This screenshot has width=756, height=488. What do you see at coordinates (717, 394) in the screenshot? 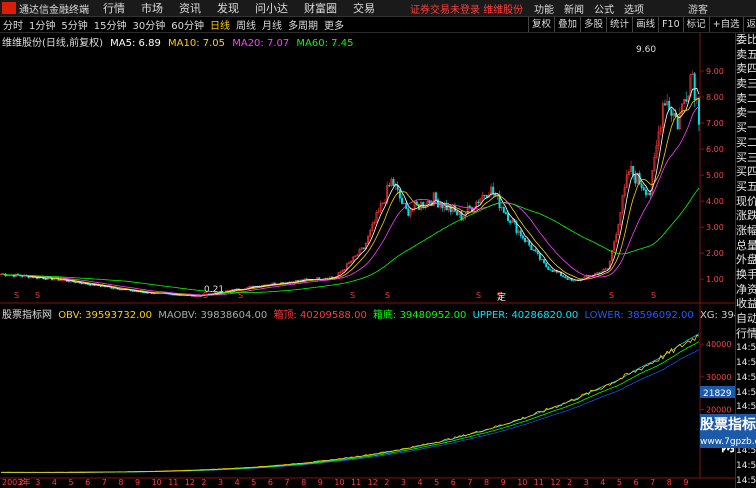
I see `value-box-text: 21829` at bounding box center [717, 394].